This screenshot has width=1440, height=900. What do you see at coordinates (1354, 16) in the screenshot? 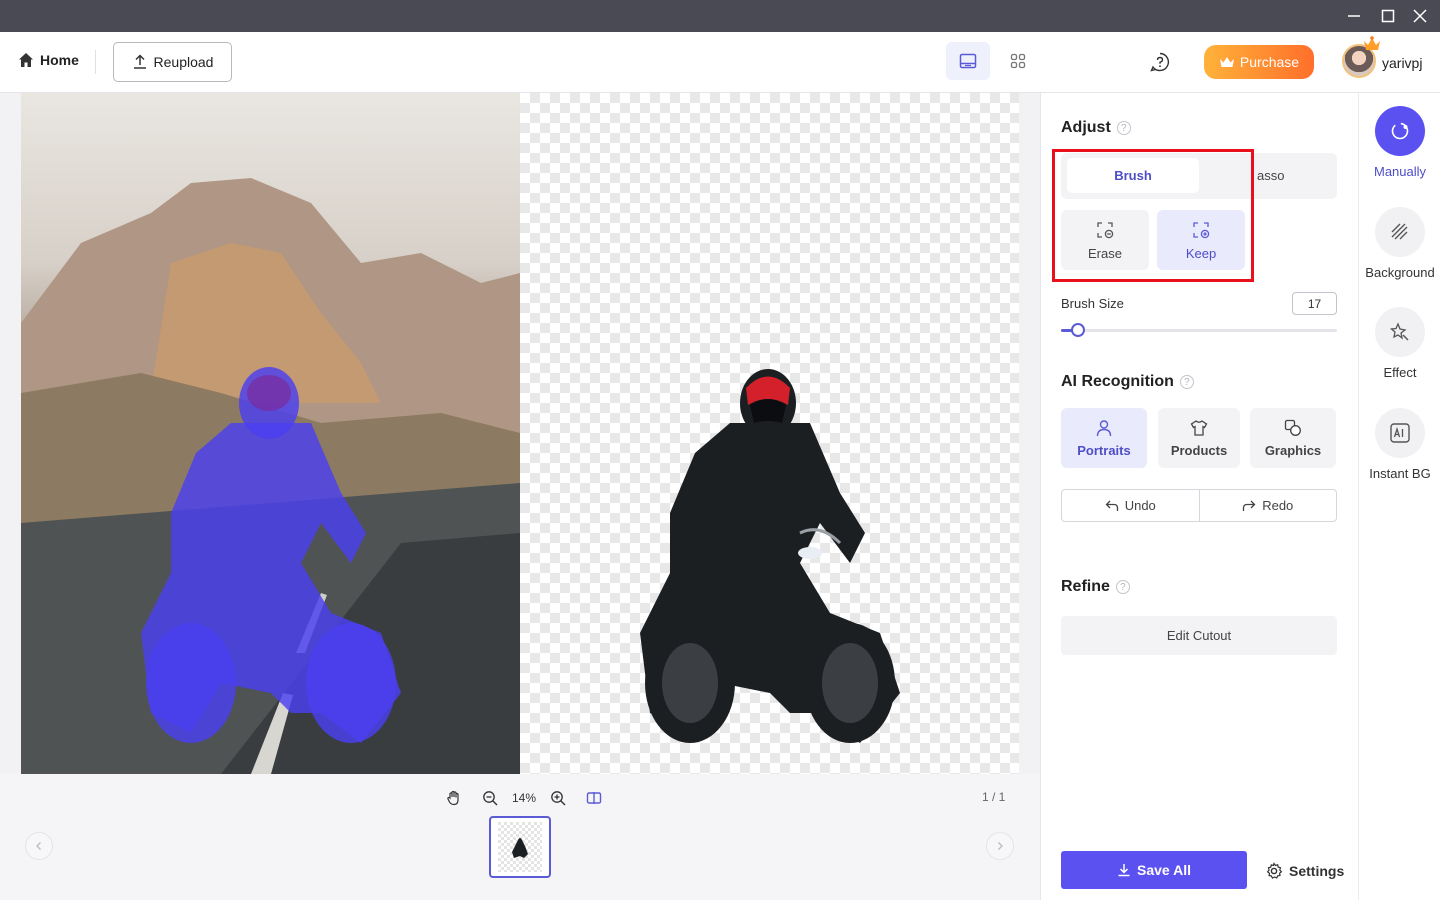
I see `minimize-icon` at bounding box center [1354, 16].